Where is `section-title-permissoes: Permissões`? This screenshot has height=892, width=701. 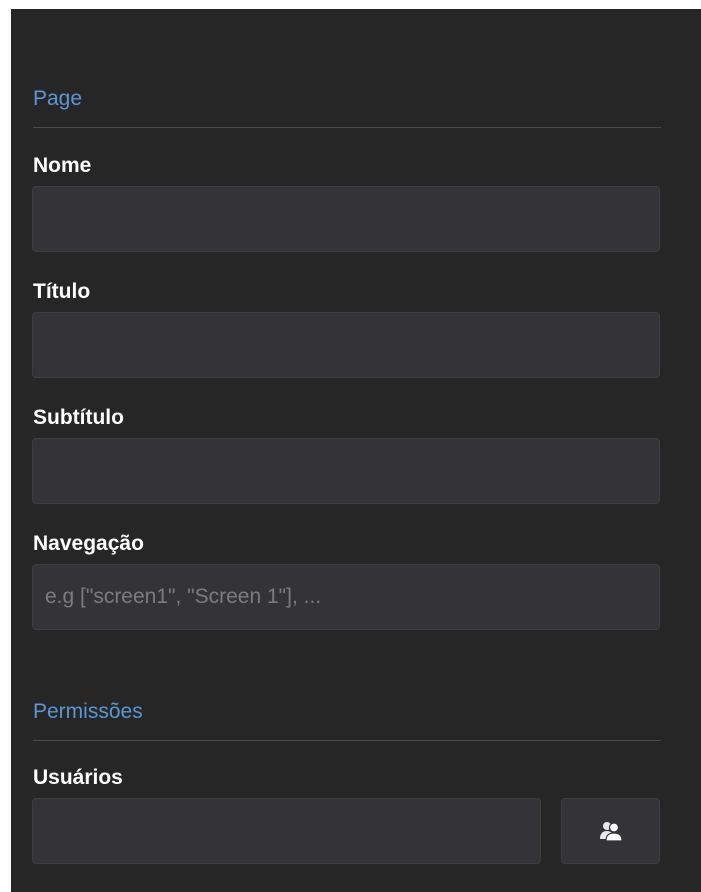
section-title-permissoes: Permissões is located at coordinates (88, 711).